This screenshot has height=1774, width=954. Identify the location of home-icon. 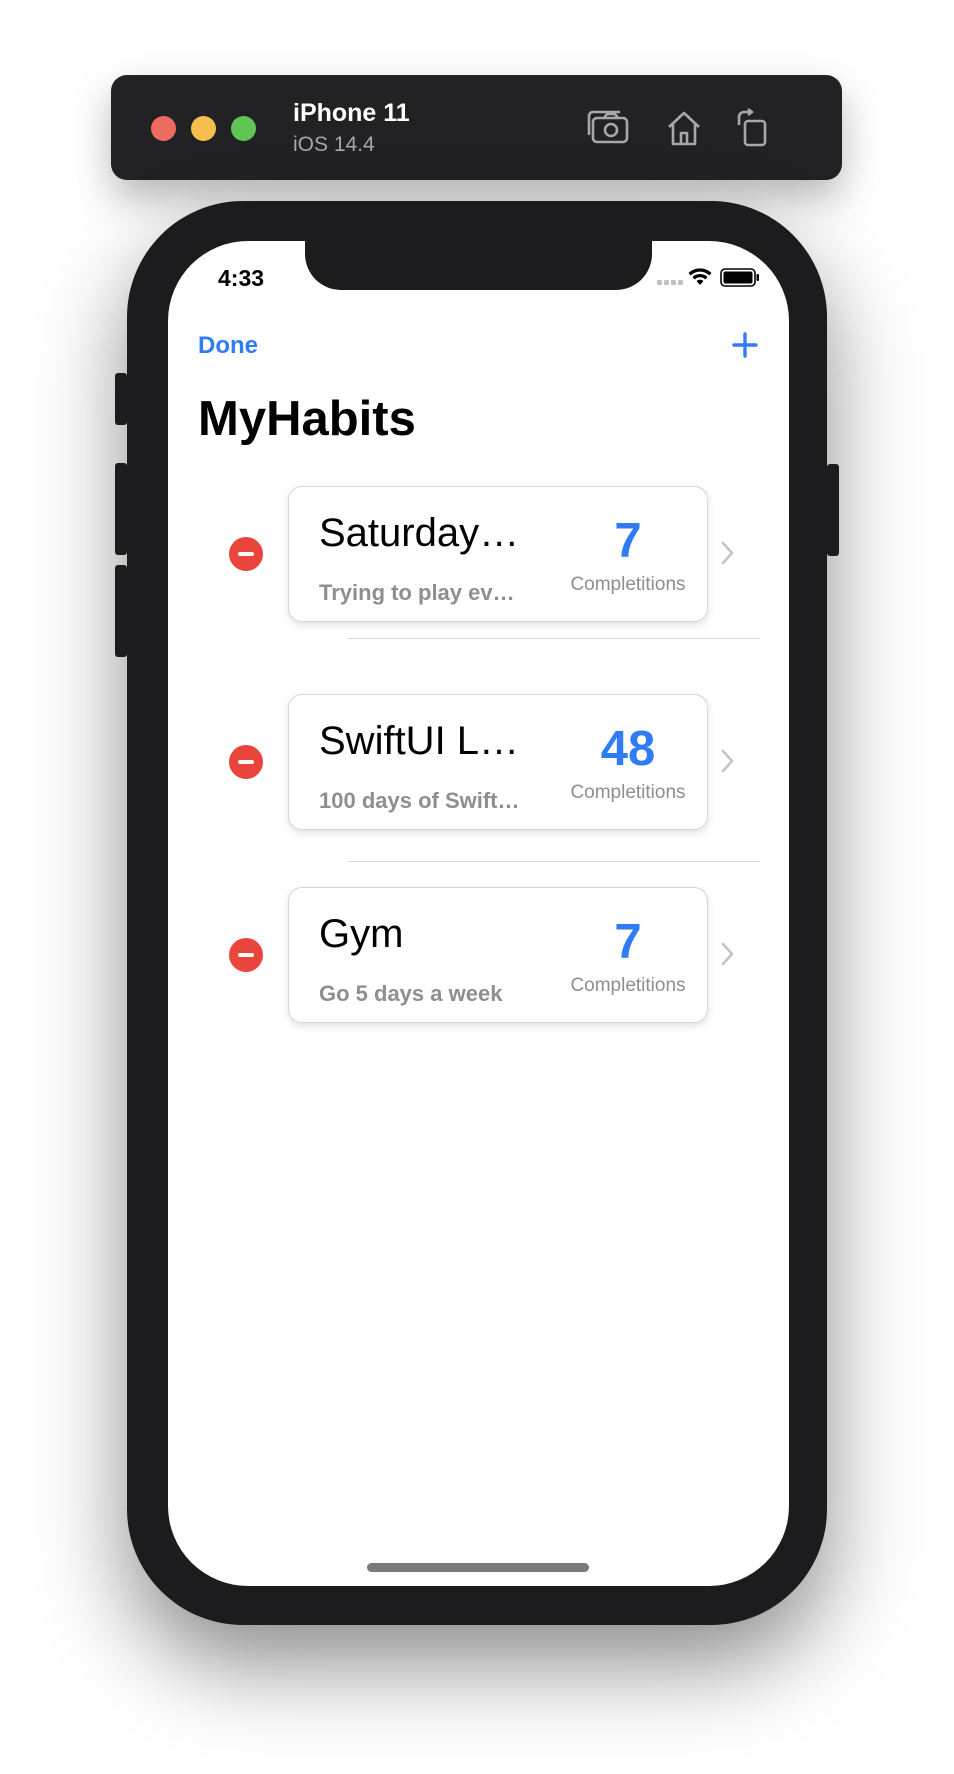
(684, 128).